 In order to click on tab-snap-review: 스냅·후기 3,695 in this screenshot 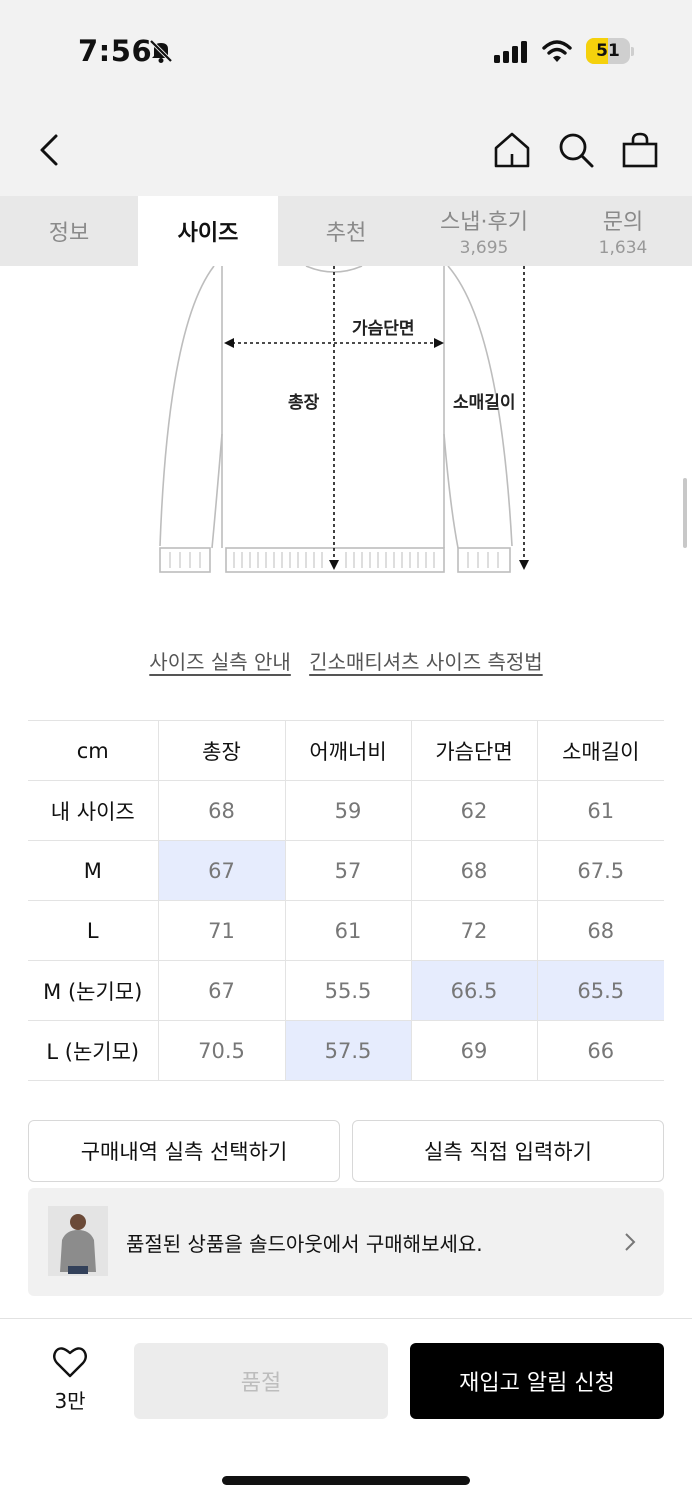, I will do `click(484, 231)`.